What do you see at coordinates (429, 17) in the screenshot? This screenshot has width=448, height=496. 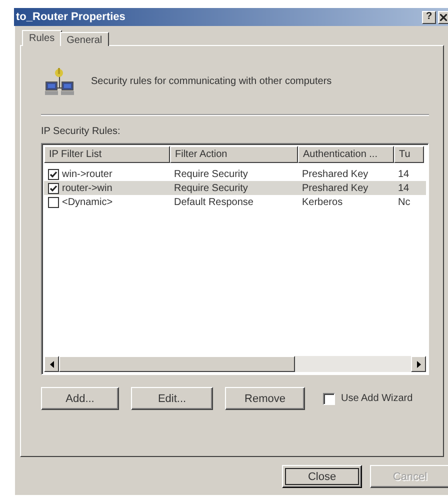 I see `help-button: ?` at bounding box center [429, 17].